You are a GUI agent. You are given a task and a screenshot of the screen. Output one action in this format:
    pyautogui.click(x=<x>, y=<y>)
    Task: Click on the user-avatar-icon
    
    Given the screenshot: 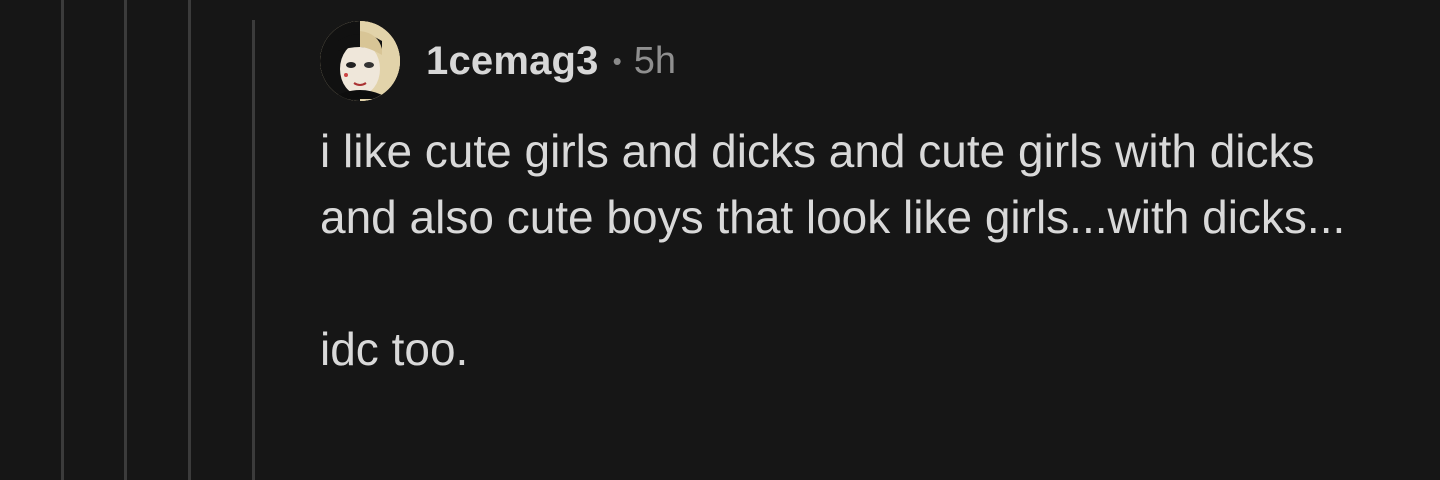 What is the action you would take?
    pyautogui.click(x=360, y=61)
    